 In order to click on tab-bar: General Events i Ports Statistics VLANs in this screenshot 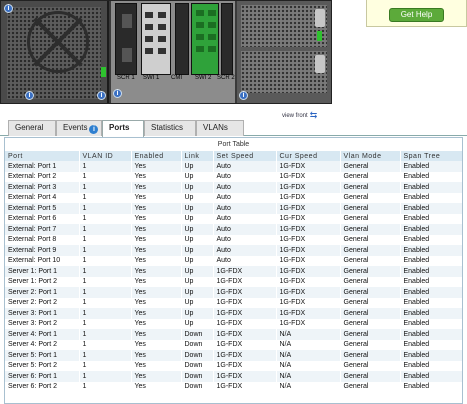, I will do `click(233, 128)`.